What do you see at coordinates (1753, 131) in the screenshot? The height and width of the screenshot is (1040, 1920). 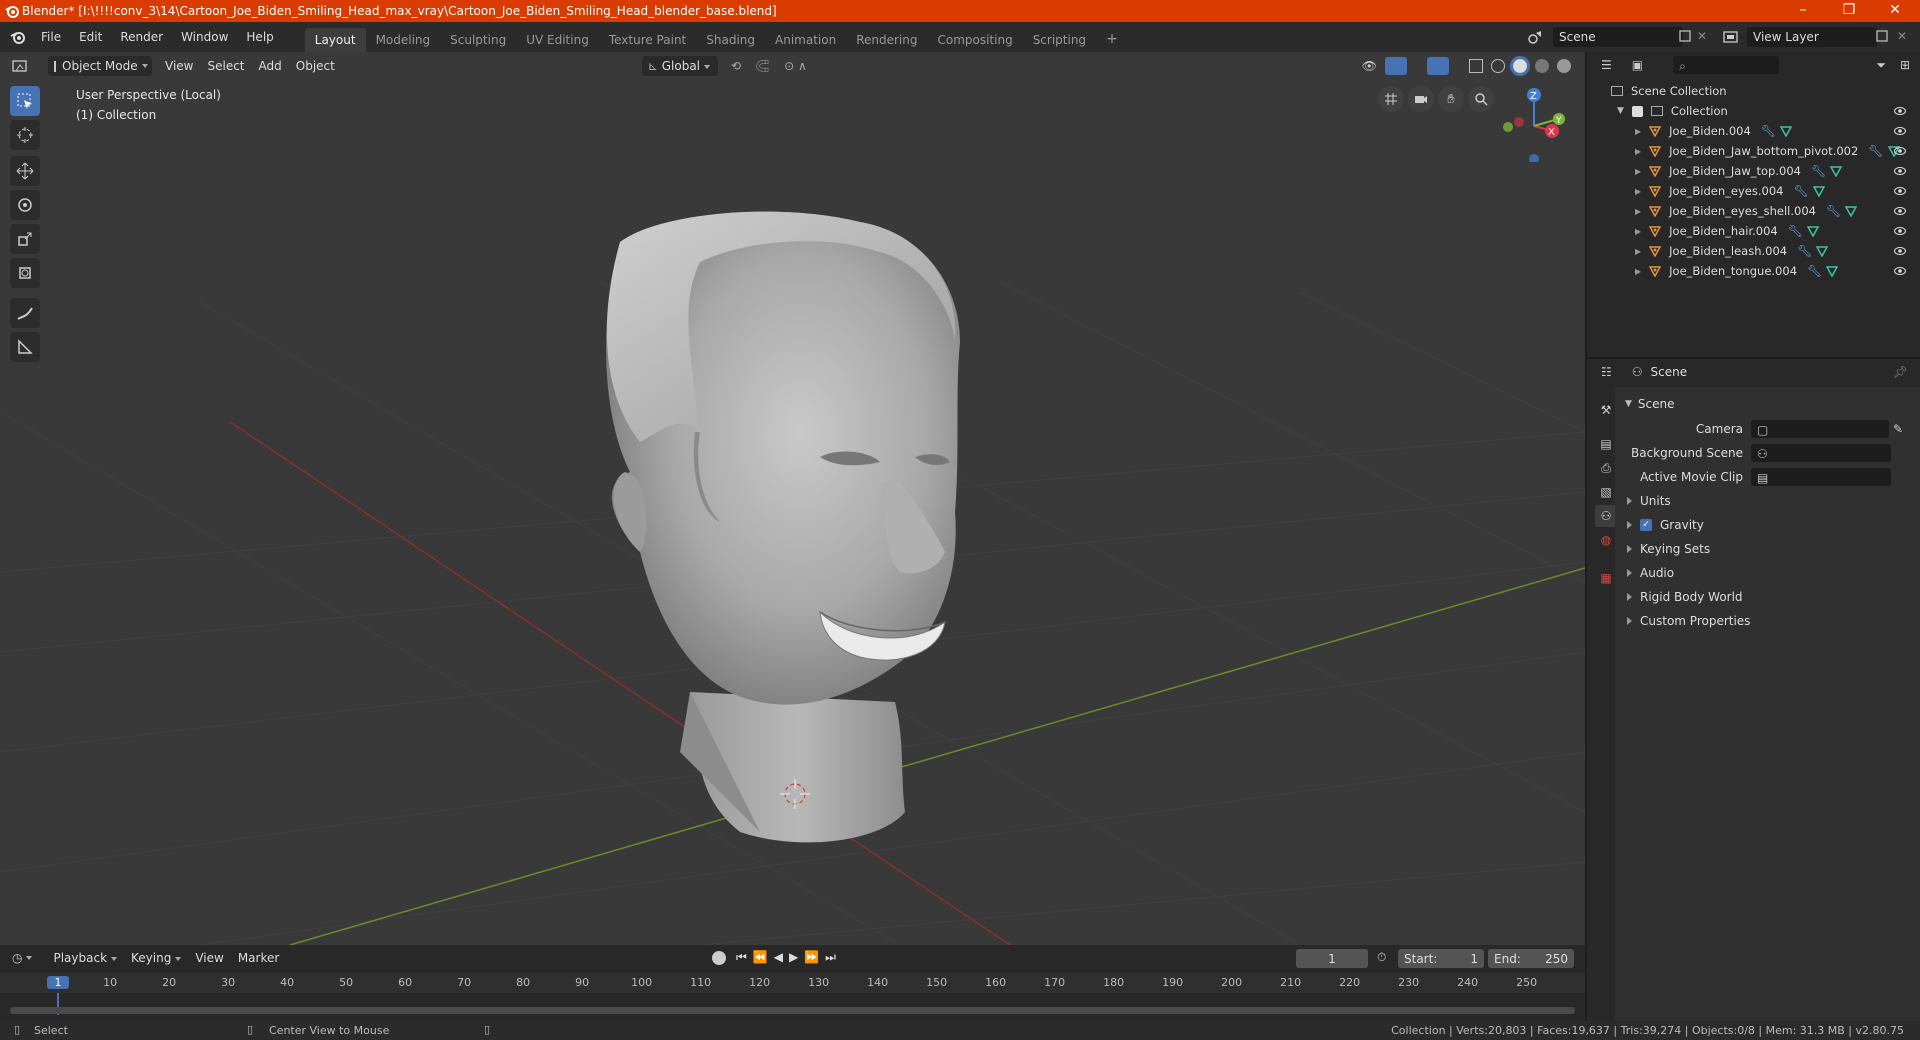 I see `outliner-object-row: ▶ Joe_Biden.004 🔧︎` at bounding box center [1753, 131].